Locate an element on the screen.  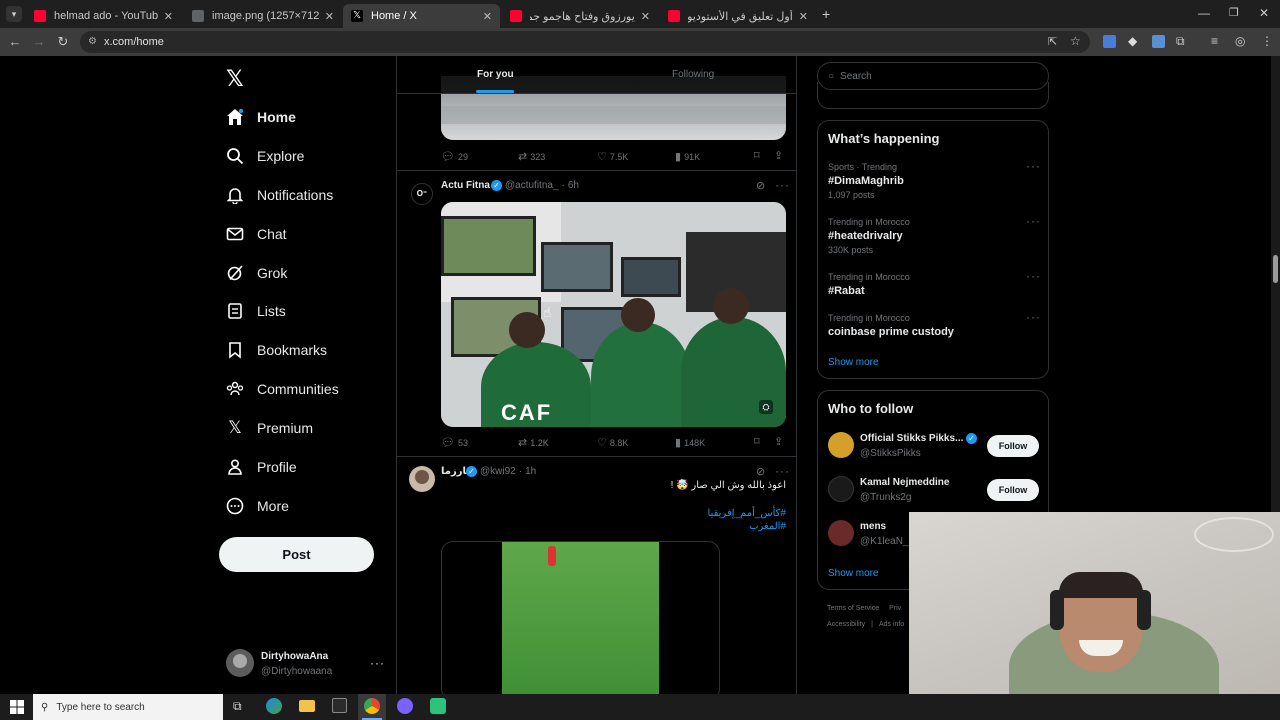
menu-icon: ⋮ is located at coordinates (1267, 41).